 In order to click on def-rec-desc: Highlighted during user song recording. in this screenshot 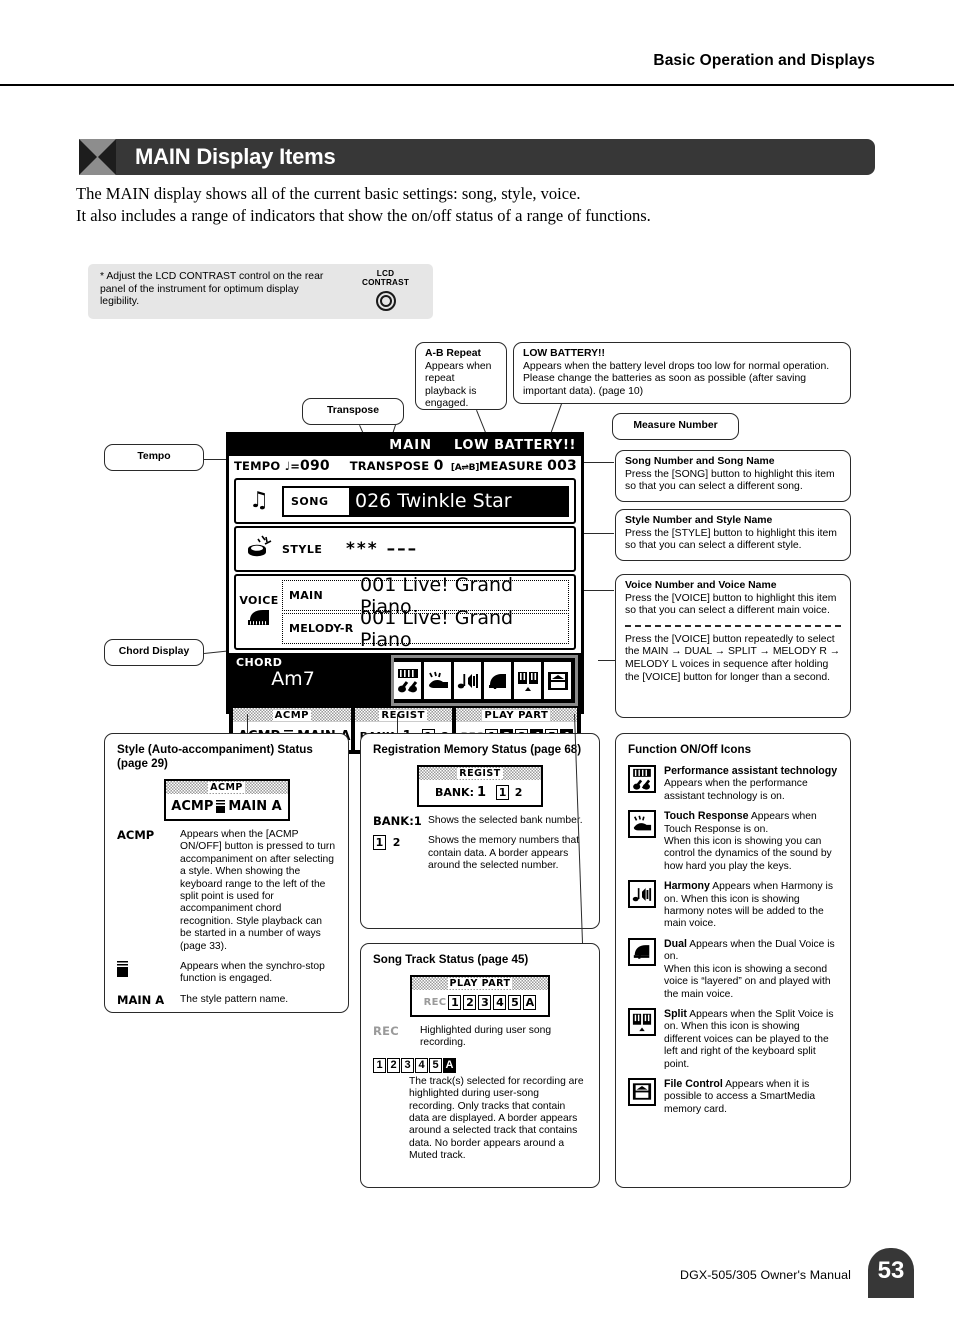, I will do `click(486, 1037)`.